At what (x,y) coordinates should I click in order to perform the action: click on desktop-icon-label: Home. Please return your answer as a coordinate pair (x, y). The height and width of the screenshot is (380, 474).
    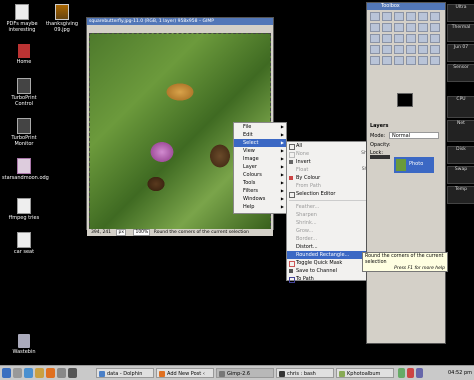
    Looking at the image, I should click on (24, 62).